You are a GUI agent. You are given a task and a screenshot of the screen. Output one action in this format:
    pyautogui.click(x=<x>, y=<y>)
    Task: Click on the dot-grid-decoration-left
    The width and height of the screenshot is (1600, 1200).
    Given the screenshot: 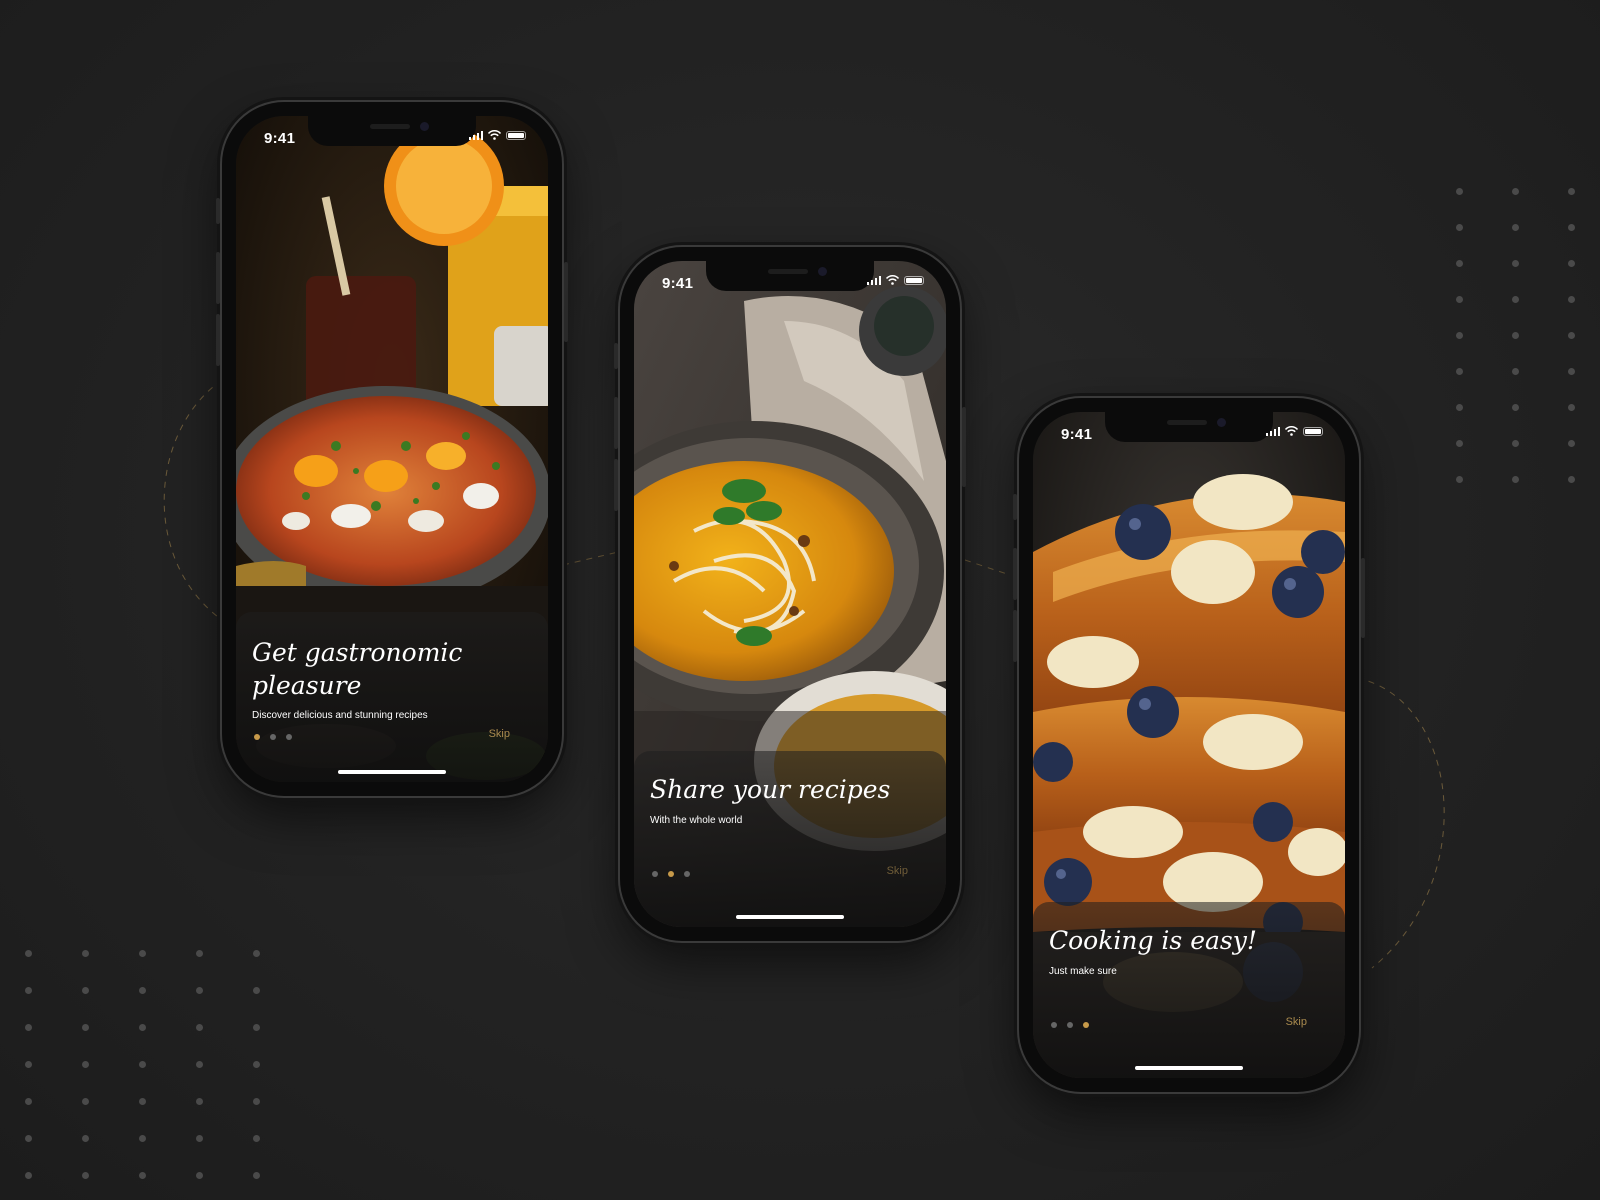 What is the action you would take?
    pyautogui.click(x=142, y=1064)
    